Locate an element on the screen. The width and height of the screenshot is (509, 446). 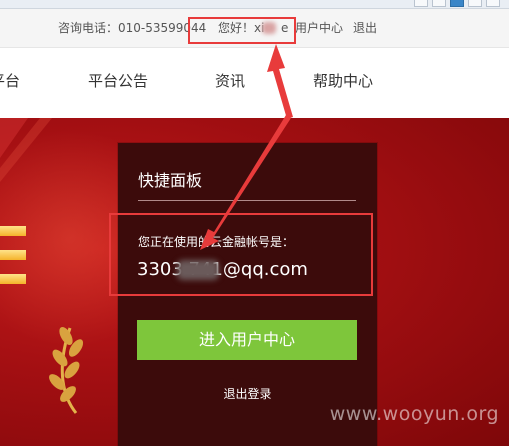
logout-link-top: 退出 is located at coordinates (365, 28).